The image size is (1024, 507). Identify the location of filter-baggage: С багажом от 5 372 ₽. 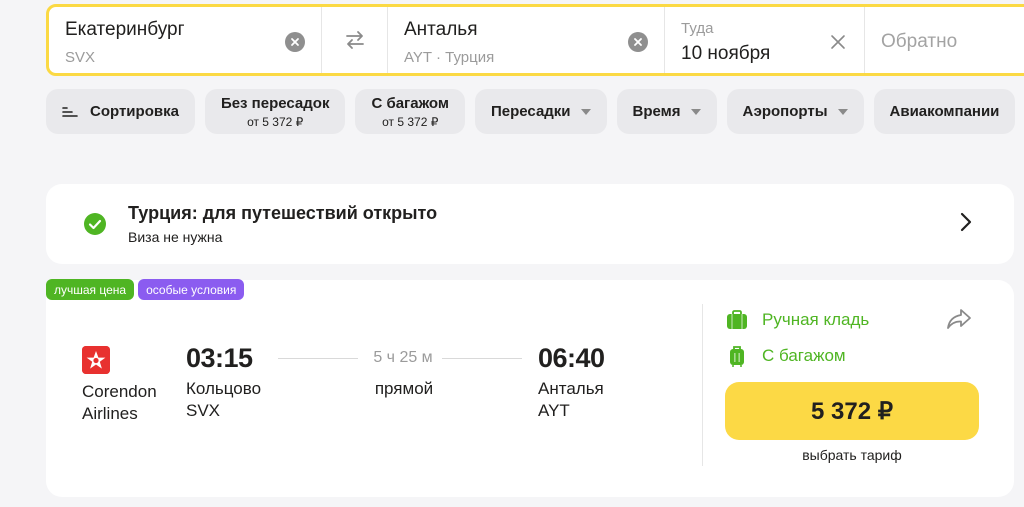
(410, 111).